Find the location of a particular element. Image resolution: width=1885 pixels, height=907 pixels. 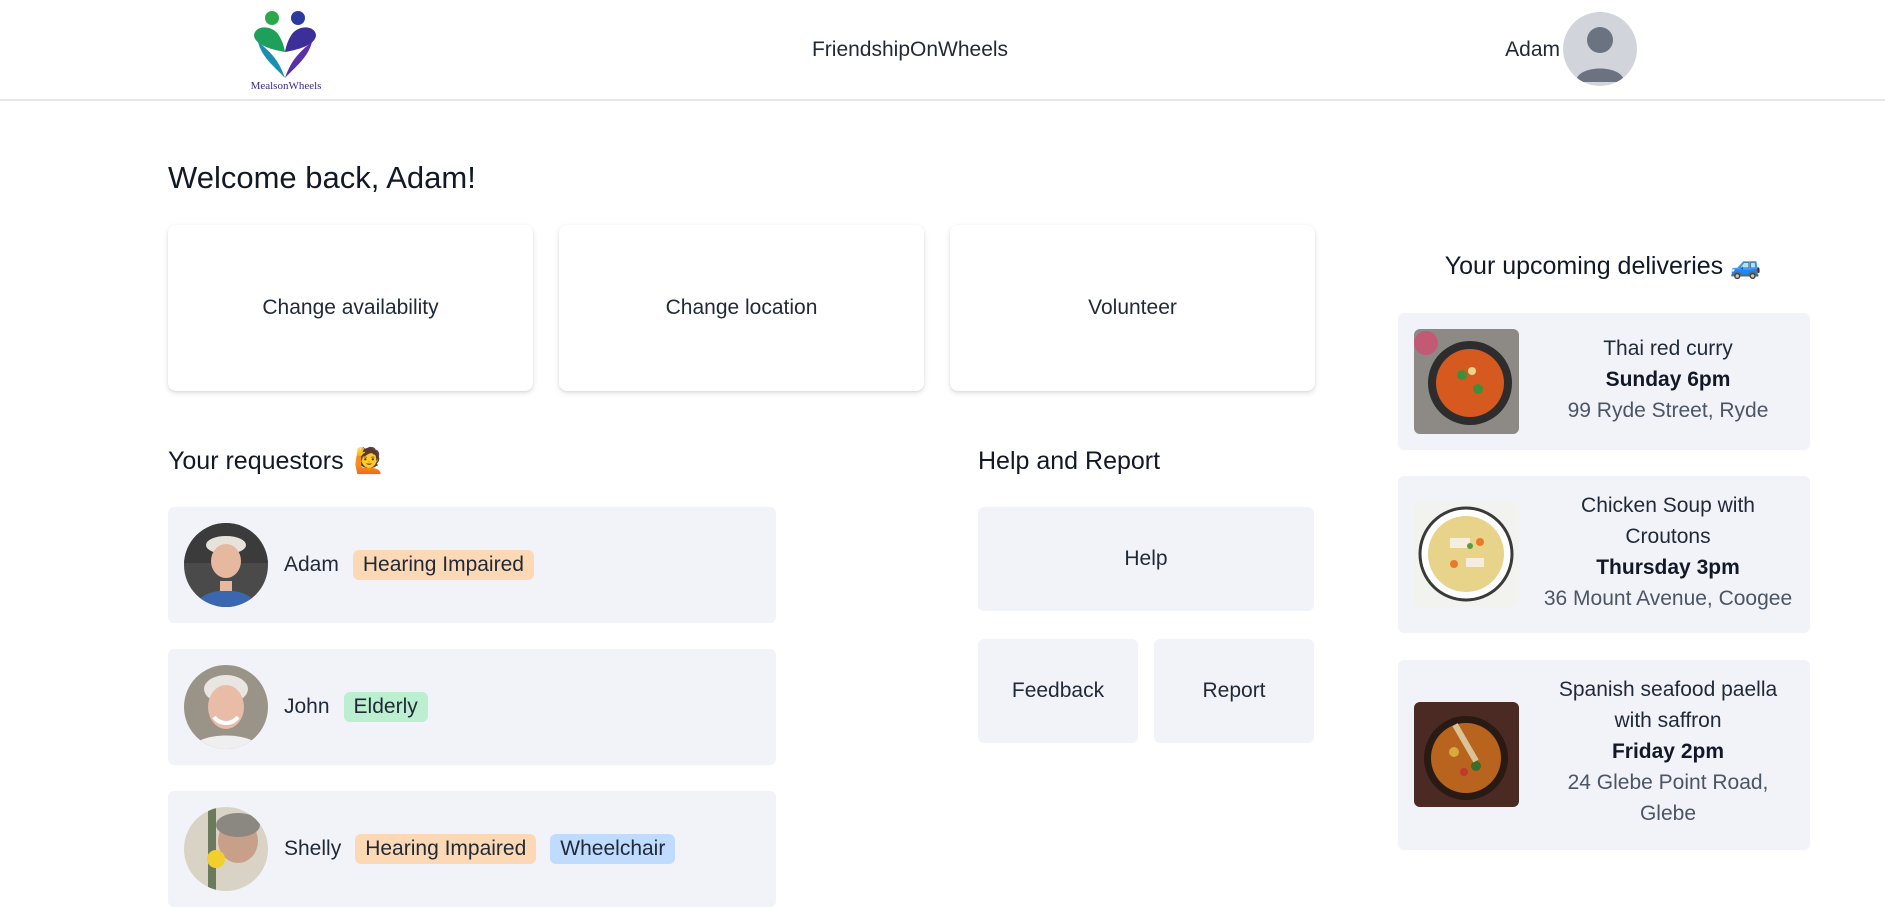

brand-name: FriendshipOnWheels is located at coordinates (910, 50).